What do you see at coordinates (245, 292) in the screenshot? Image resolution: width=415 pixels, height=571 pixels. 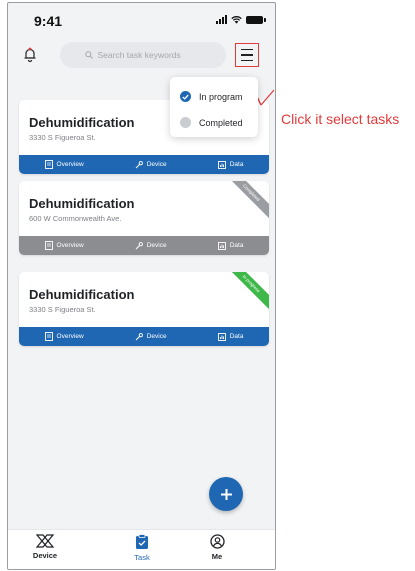 I see `status-ribbon: In progress` at bounding box center [245, 292].